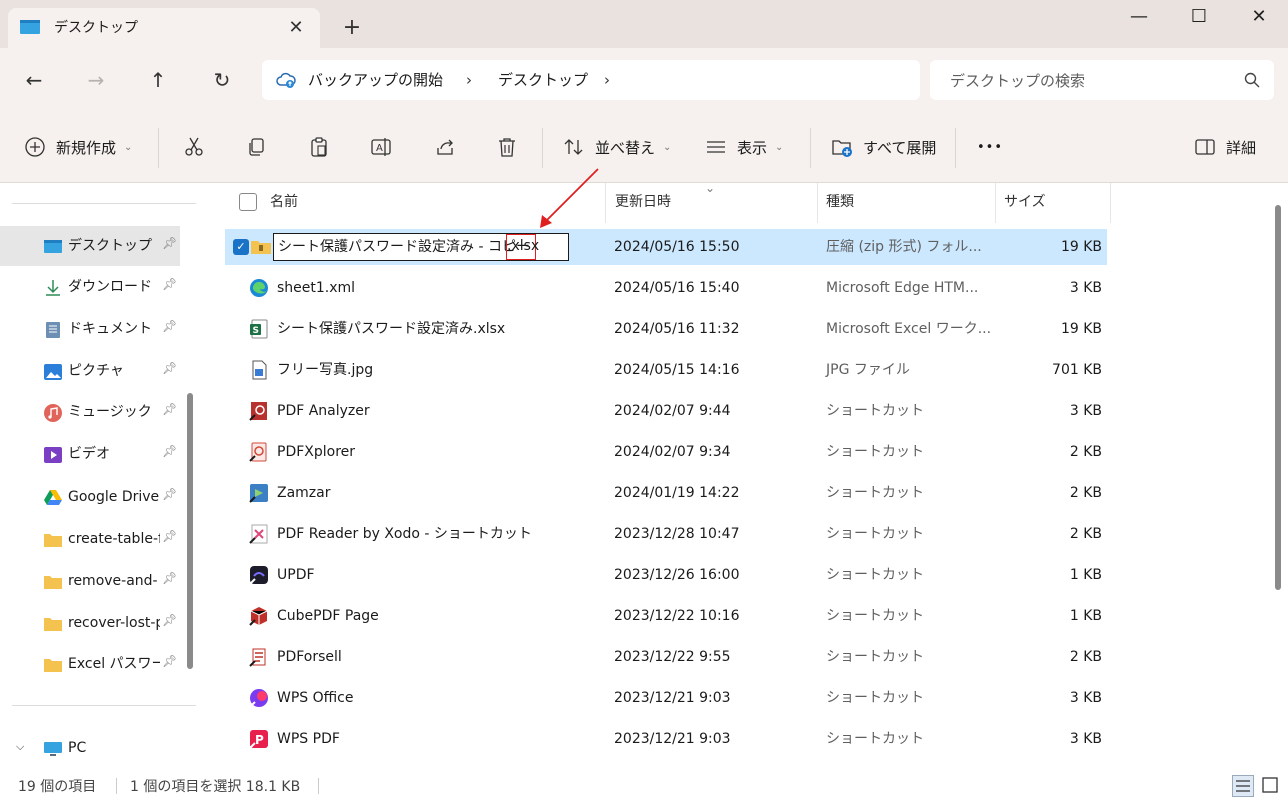  Describe the element at coordinates (1081, 247) in the screenshot. I see `size-cell: 19 KB` at that location.